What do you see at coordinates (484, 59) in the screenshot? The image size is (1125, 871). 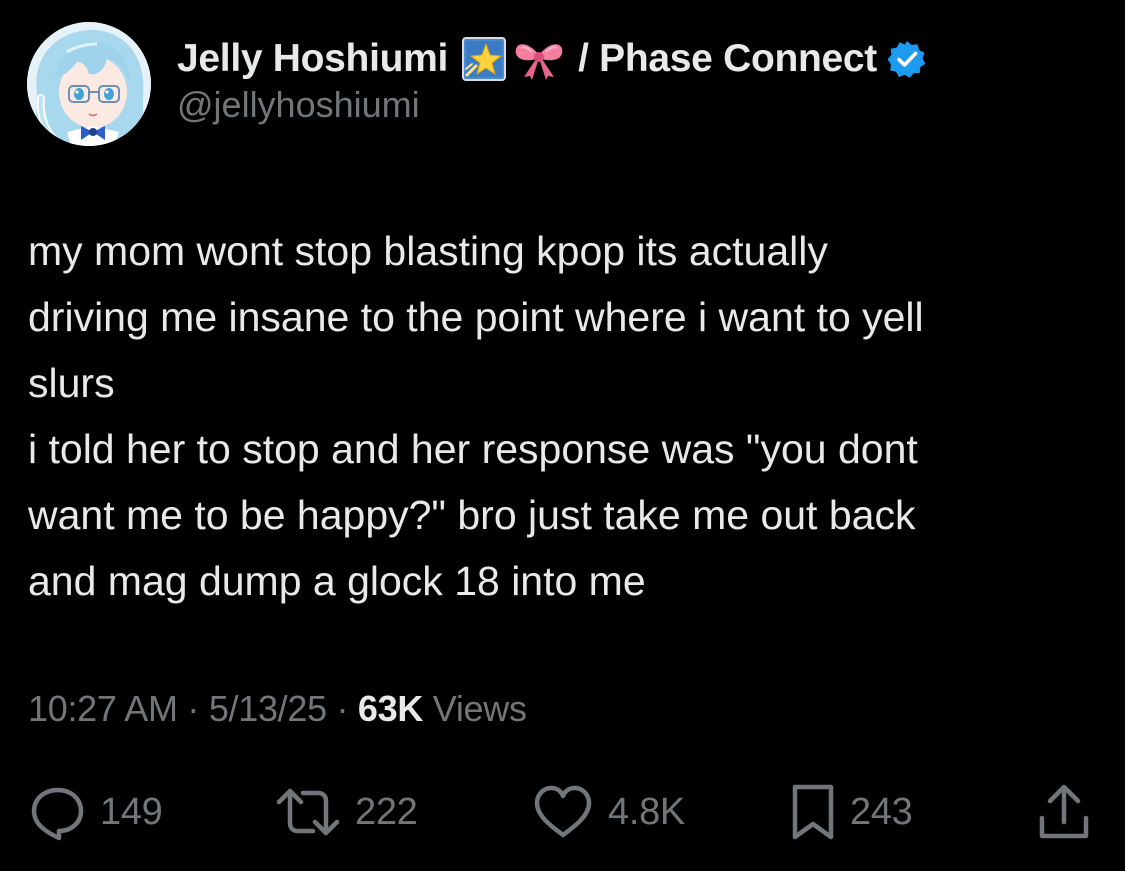 I see `star-emoji-icon` at bounding box center [484, 59].